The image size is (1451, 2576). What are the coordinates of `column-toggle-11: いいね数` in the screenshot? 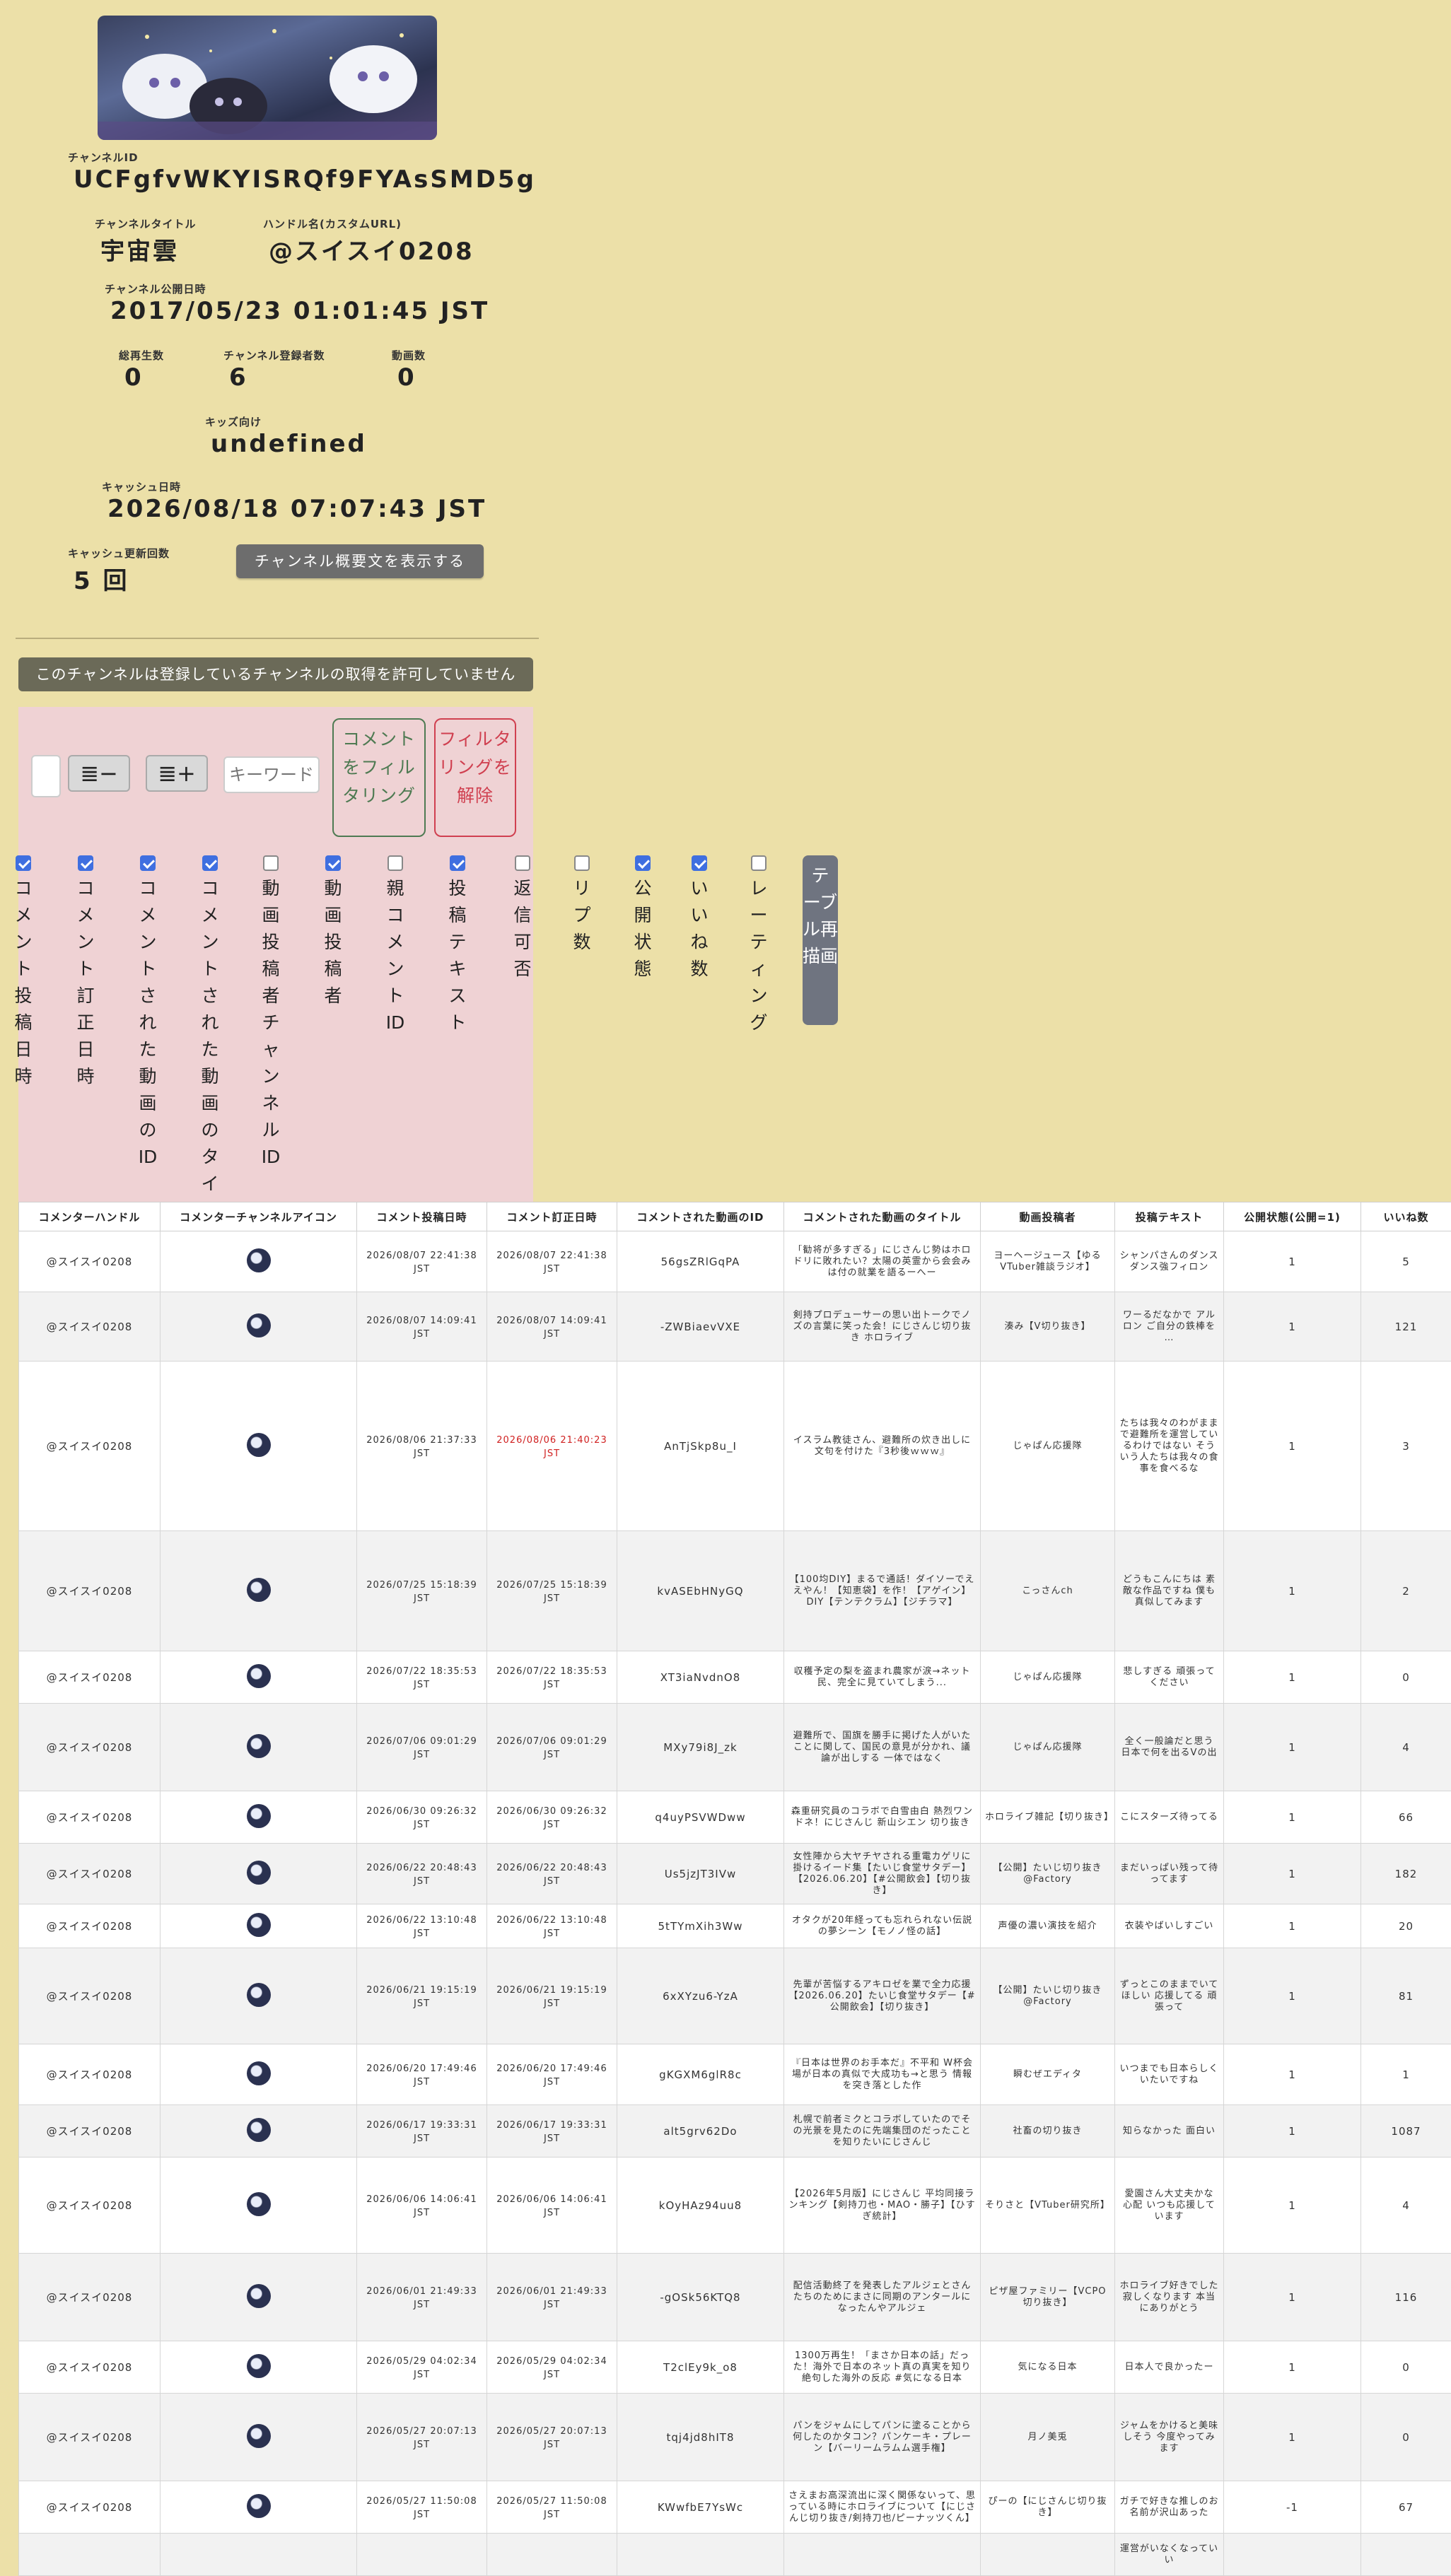 It's located at (699, 918).